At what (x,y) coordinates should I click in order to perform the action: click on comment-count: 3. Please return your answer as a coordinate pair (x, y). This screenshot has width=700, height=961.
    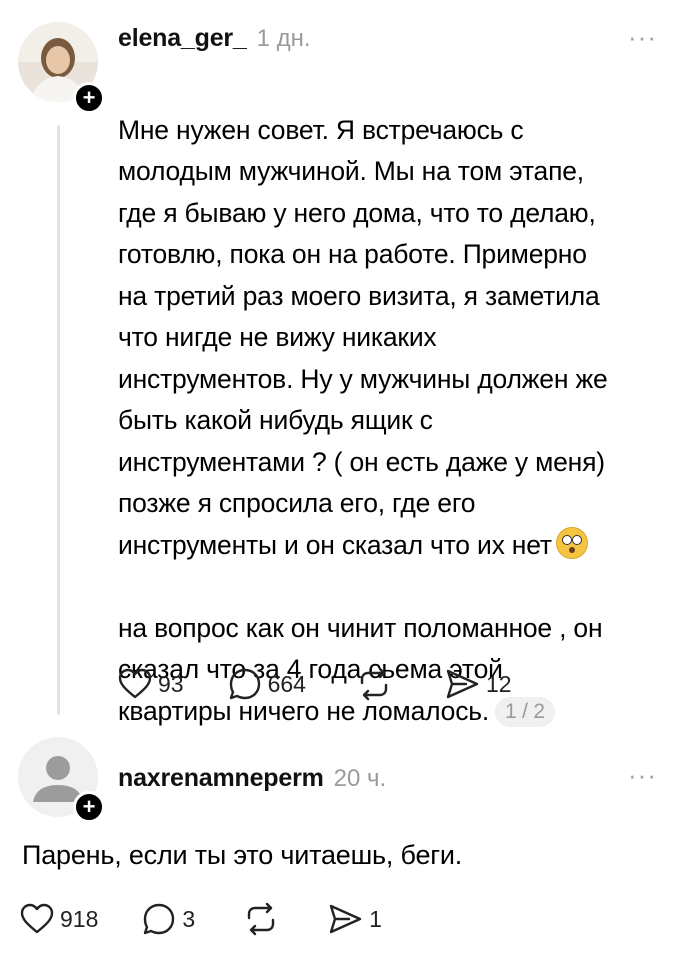
    Looking at the image, I should click on (189, 918).